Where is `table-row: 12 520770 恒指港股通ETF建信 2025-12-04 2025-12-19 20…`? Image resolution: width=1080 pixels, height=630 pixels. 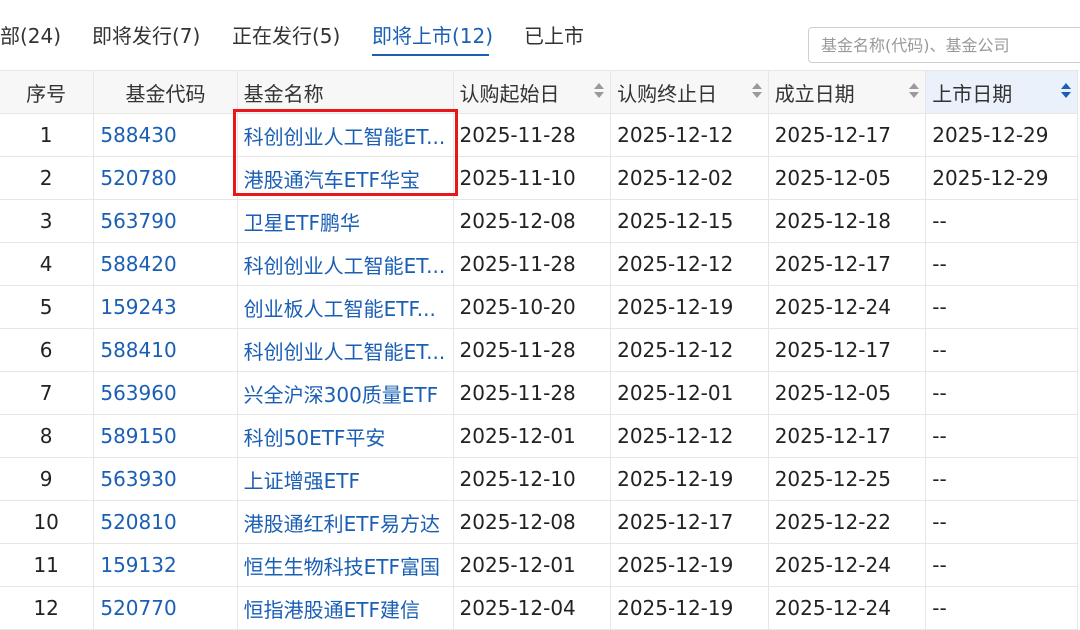
table-row: 12 520770 恒指港股通ETF建信 2025-12-04 2025-12-19 20… is located at coordinates (539, 608).